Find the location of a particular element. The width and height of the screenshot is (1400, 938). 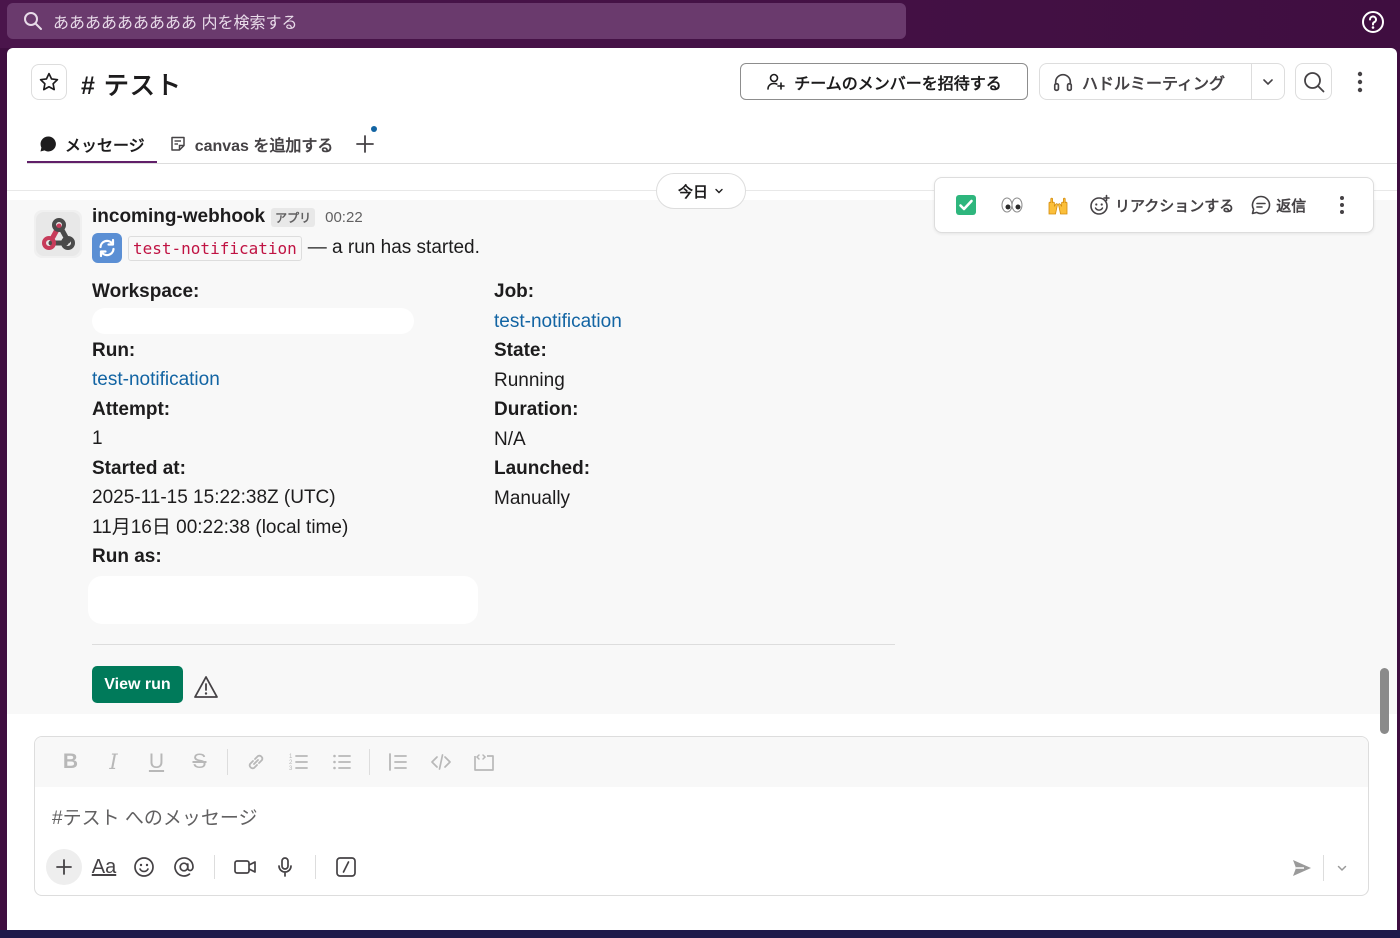

send-icon is located at coordinates (1302, 868).